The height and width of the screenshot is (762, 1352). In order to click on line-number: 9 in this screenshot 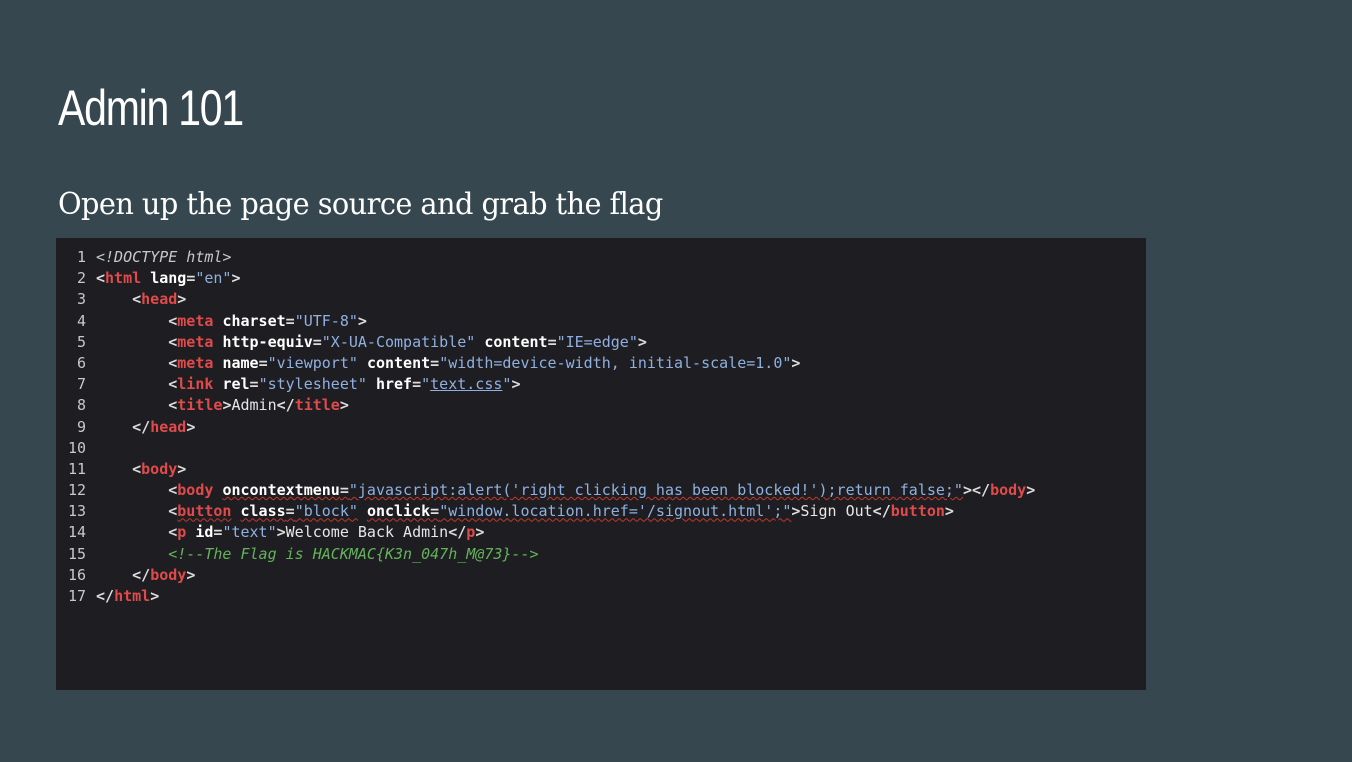, I will do `click(81, 426)`.